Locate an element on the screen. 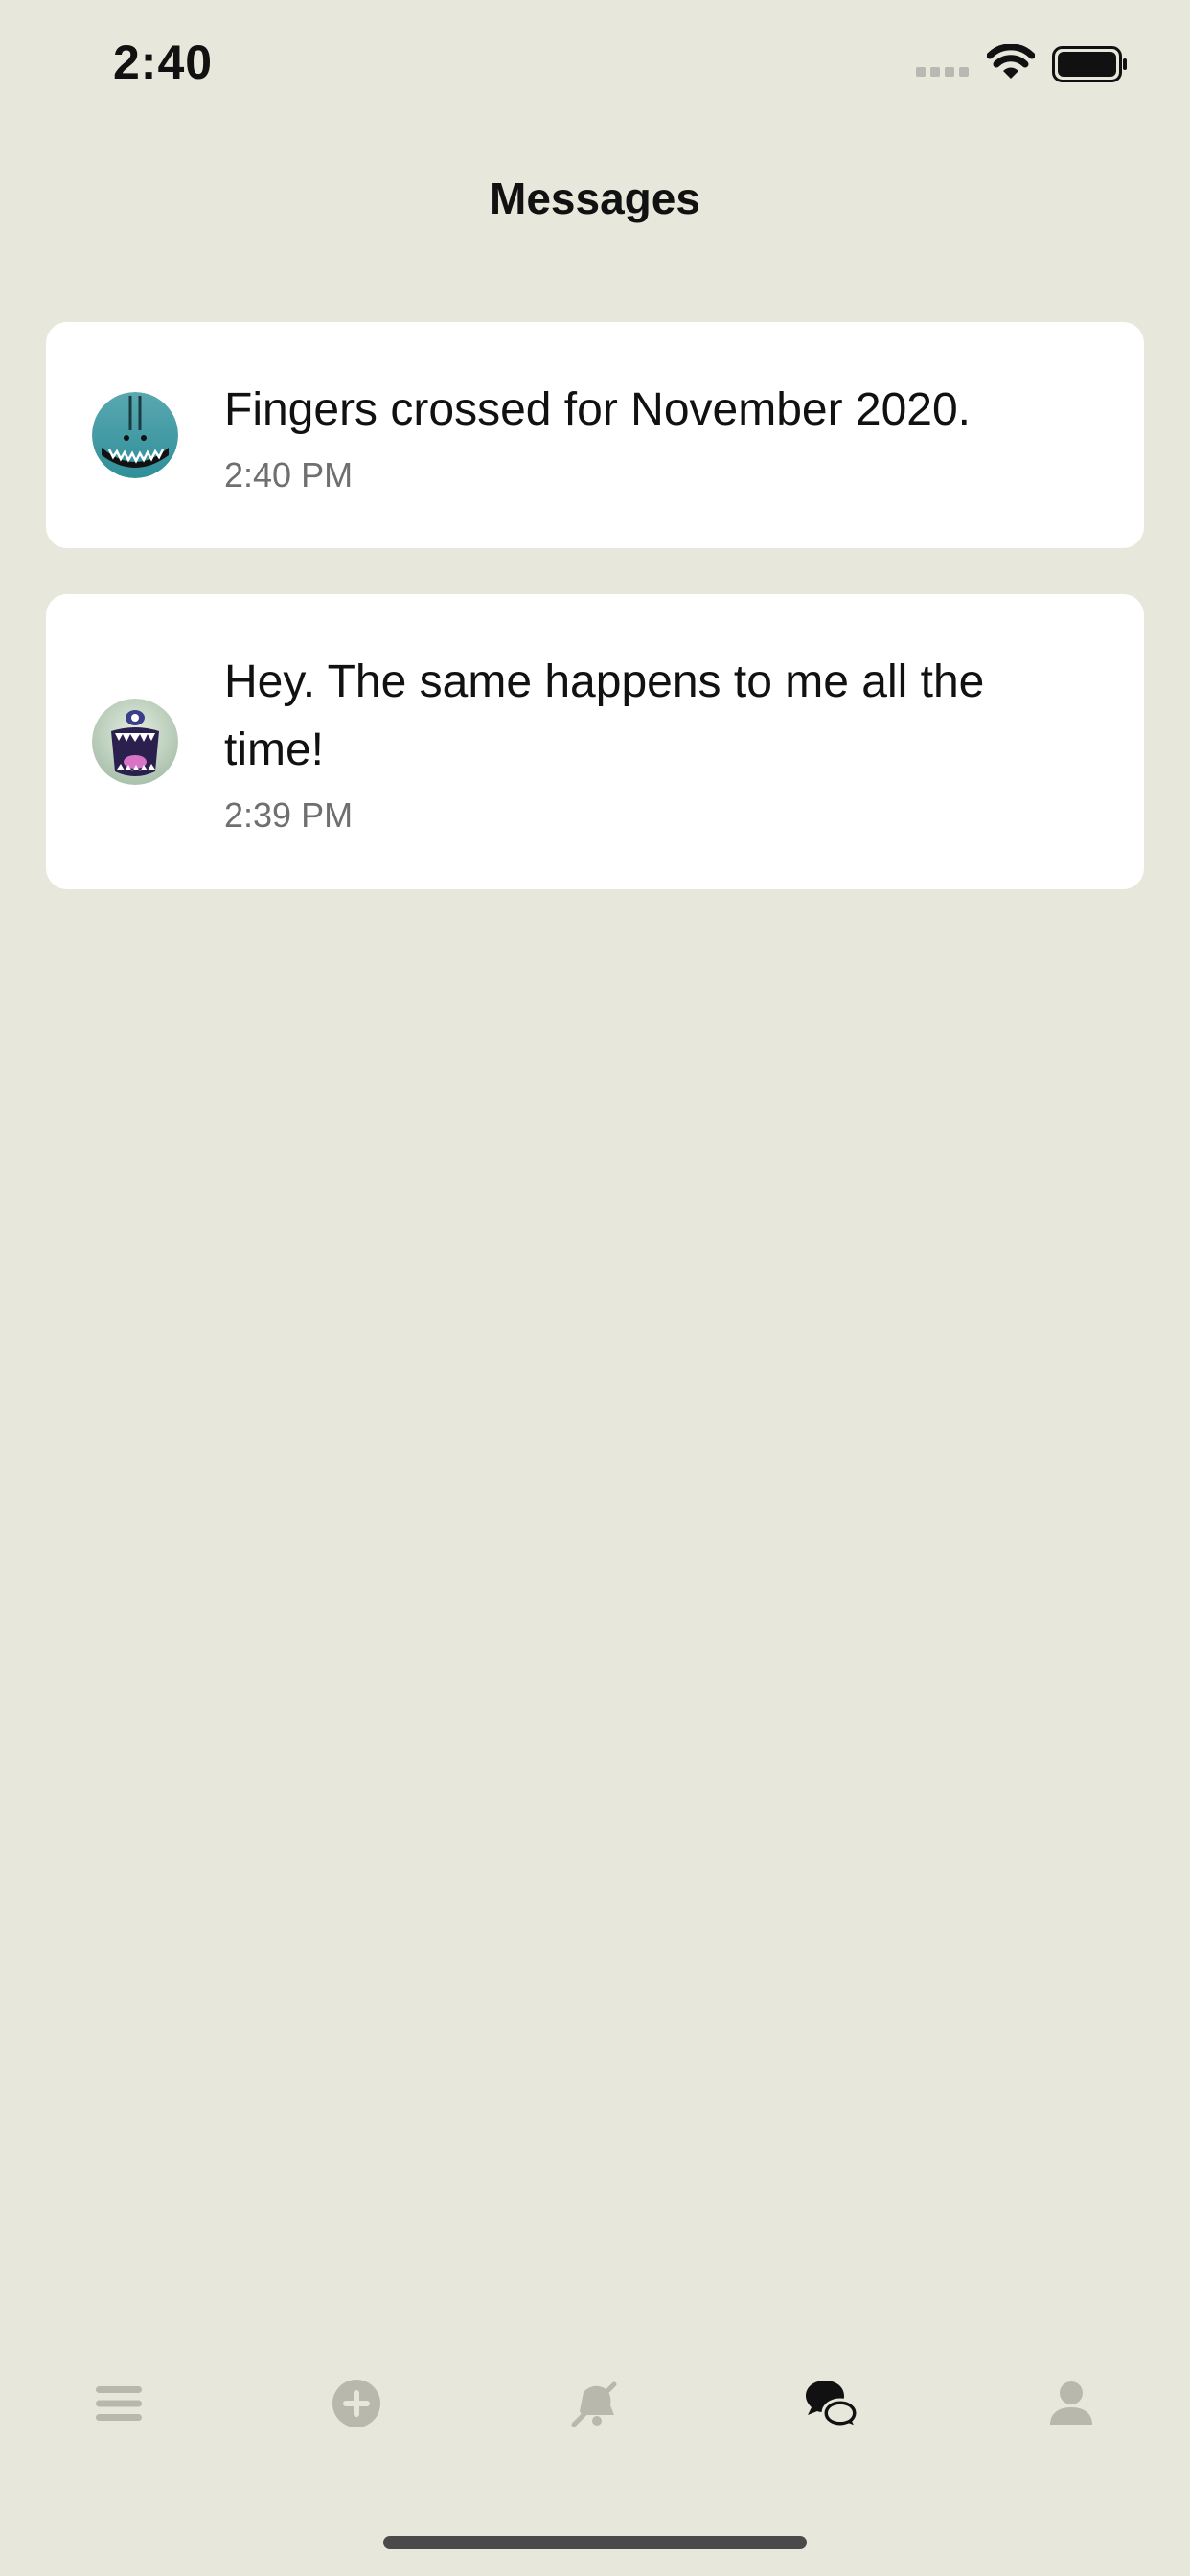 Image resolution: width=1190 pixels, height=2576 pixels. menu-icon is located at coordinates (119, 2403).